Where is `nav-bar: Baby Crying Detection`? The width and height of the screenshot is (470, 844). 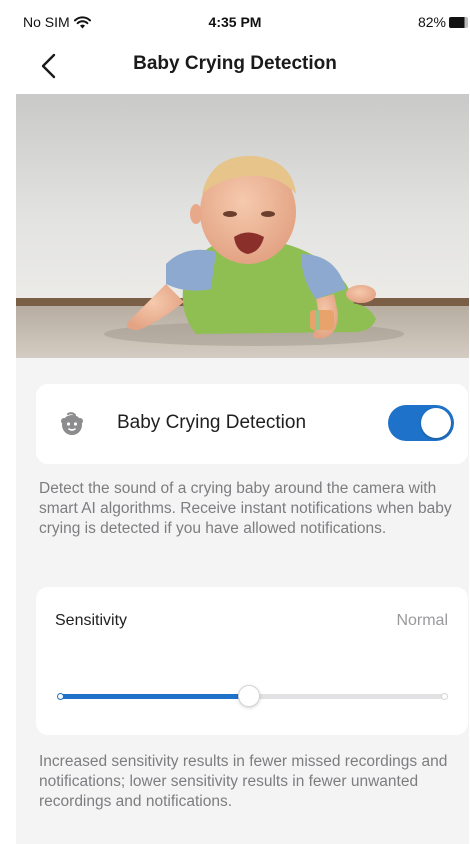
nav-bar: Baby Crying Detection is located at coordinates (235, 67).